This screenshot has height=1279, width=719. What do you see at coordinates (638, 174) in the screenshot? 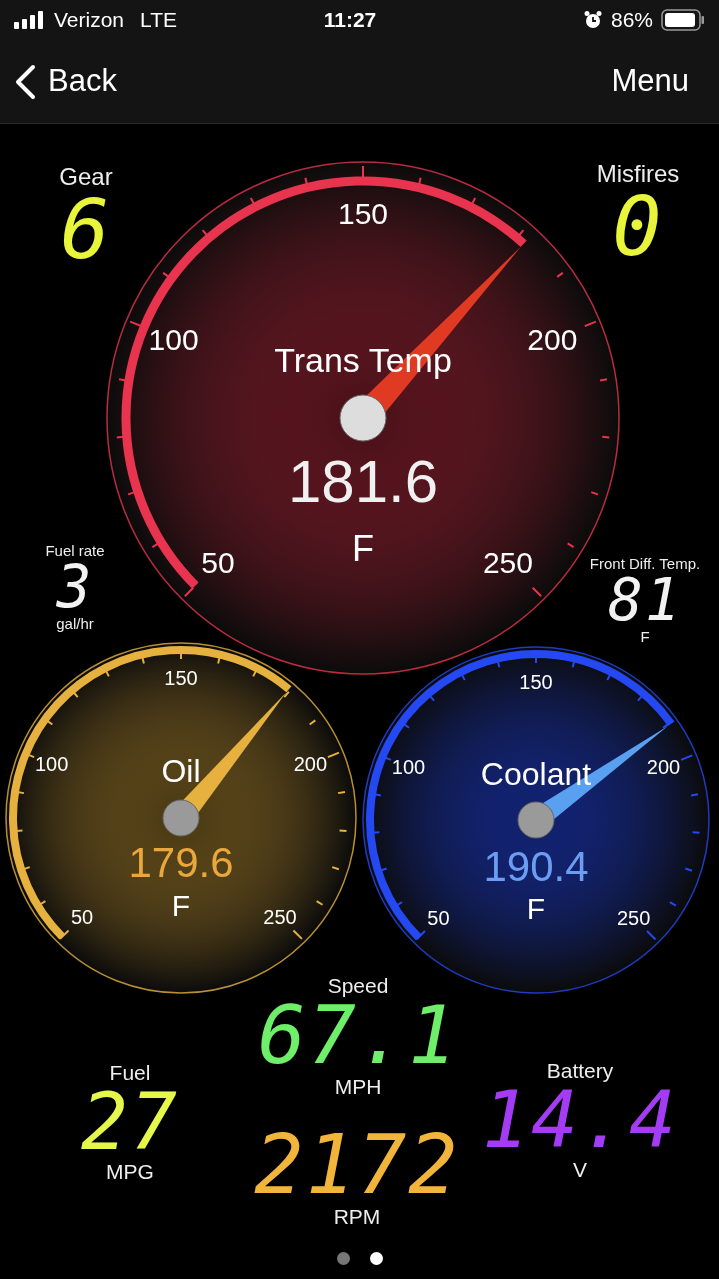
I see `readout-label: Misfires` at bounding box center [638, 174].